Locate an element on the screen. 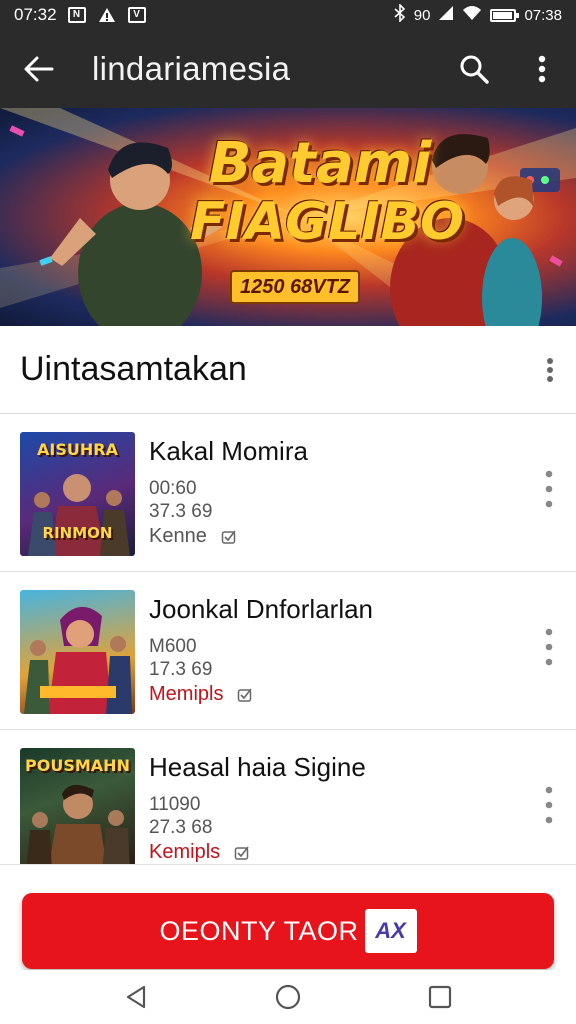 The height and width of the screenshot is (1024, 576). item-meta-2: 17.3 69 is located at coordinates (181, 669).